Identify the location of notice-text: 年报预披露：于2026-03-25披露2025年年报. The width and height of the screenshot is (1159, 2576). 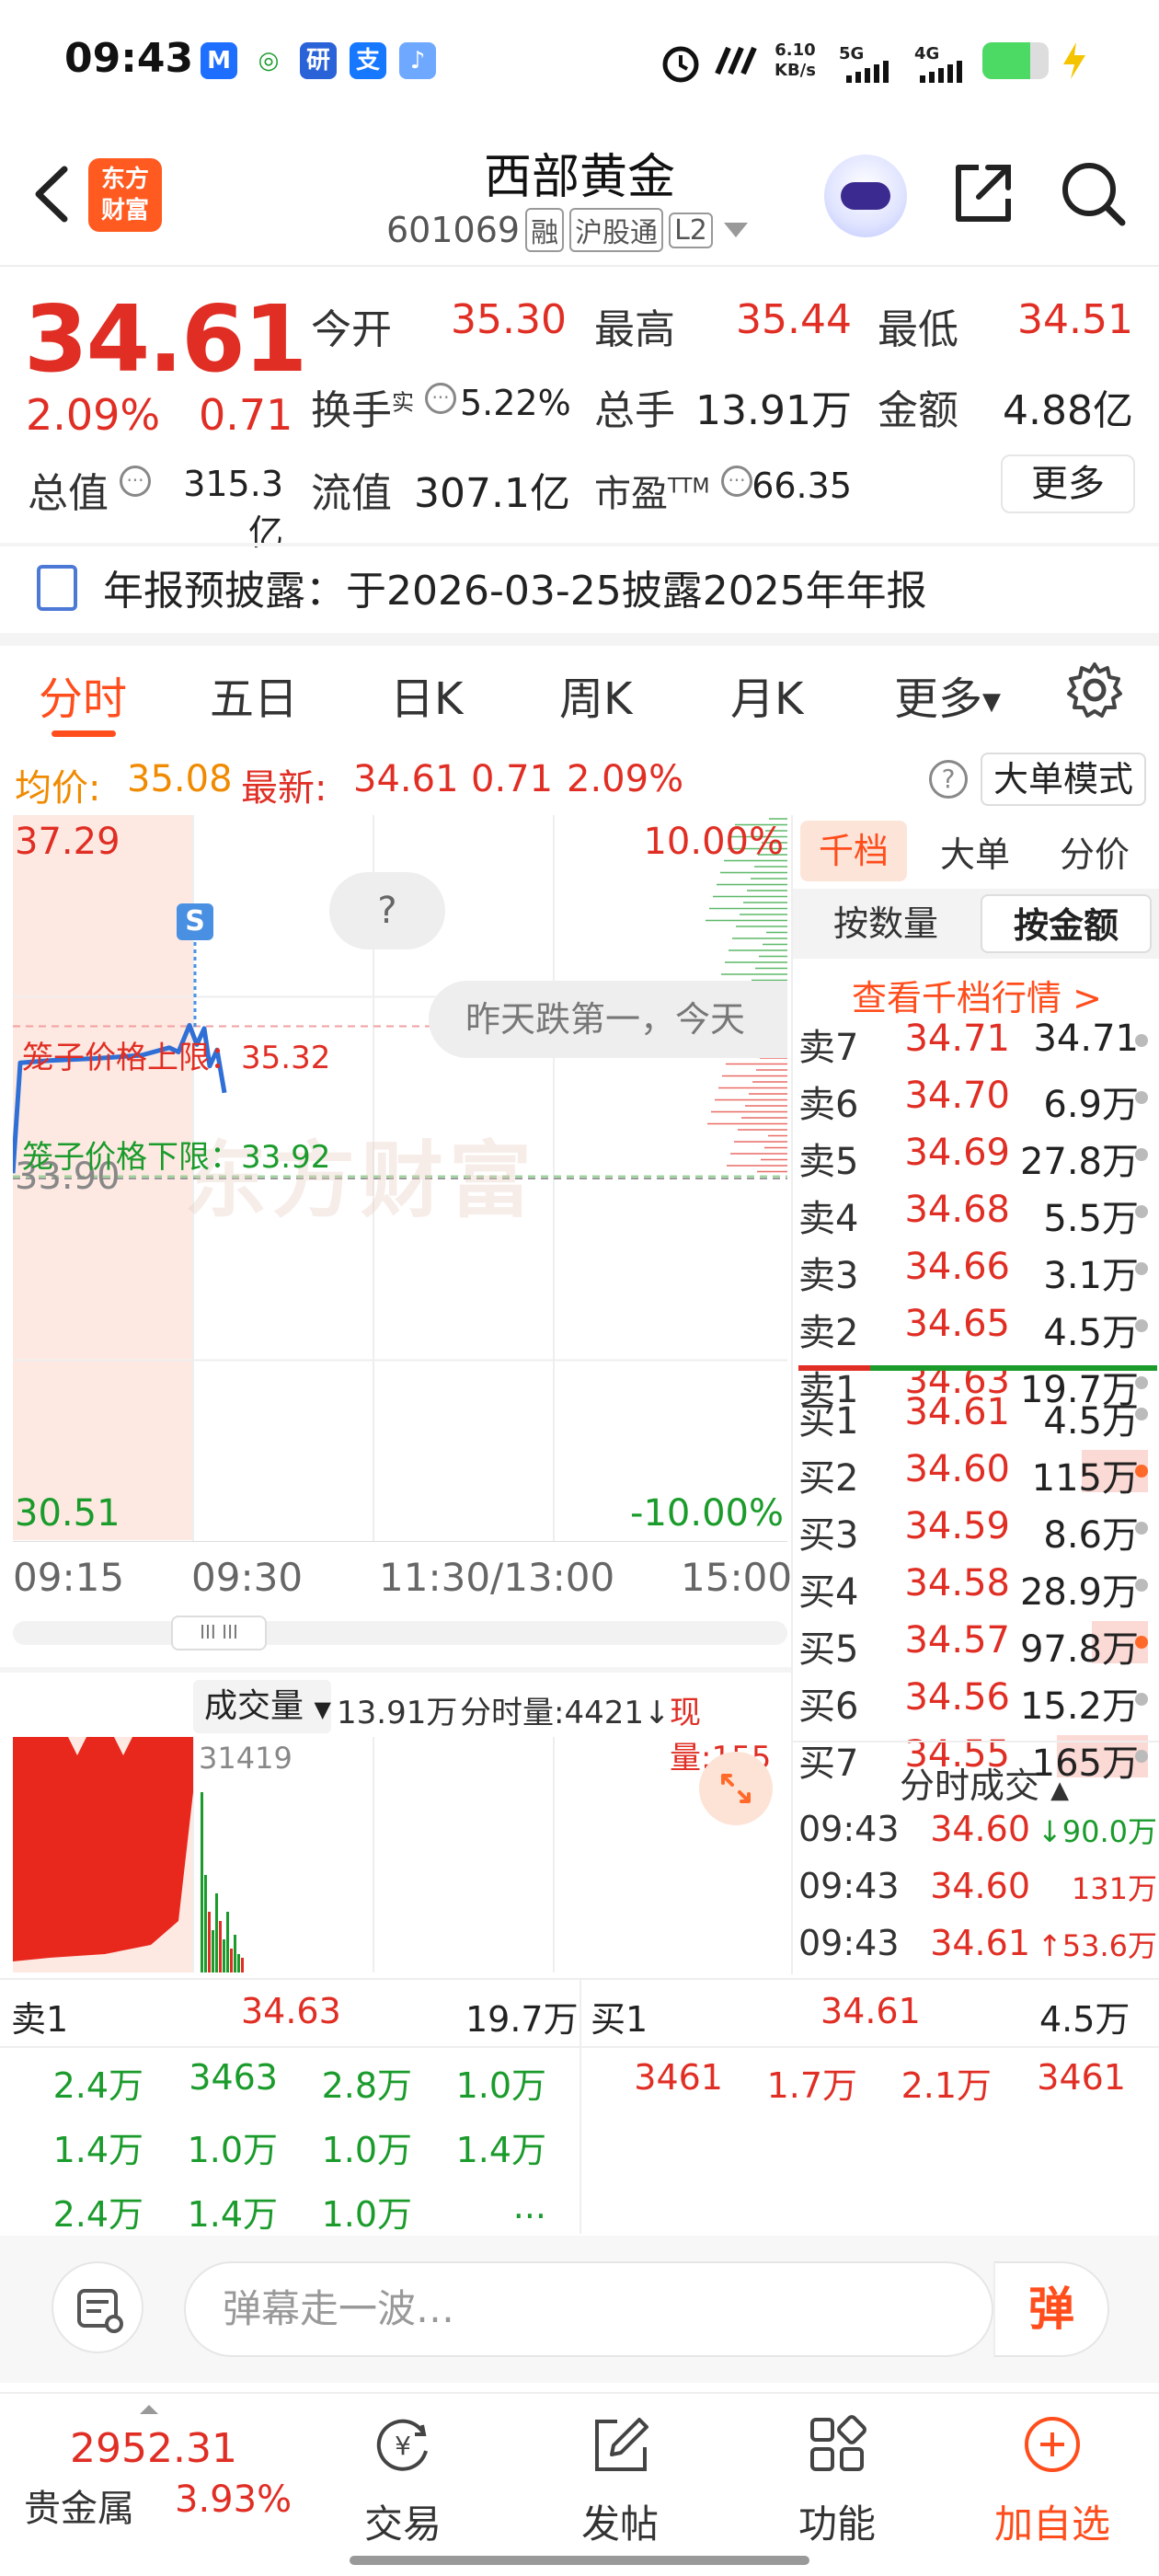
(515, 591).